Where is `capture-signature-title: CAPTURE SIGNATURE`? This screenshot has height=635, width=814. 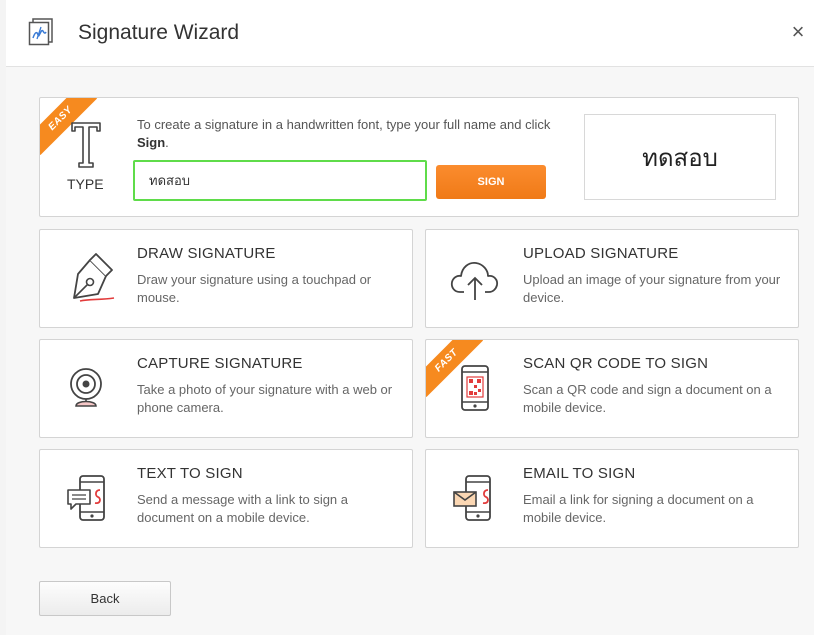 capture-signature-title: CAPTURE SIGNATURE is located at coordinates (220, 363).